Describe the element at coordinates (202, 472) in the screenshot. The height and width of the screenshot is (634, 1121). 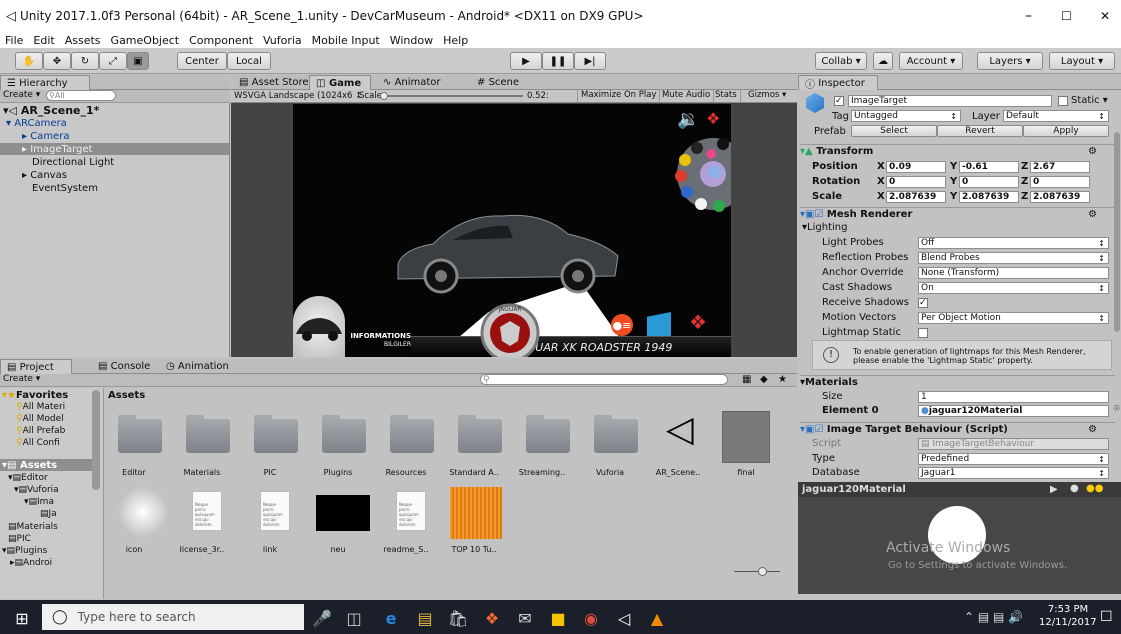
I see `asset-label: Materials` at that location.